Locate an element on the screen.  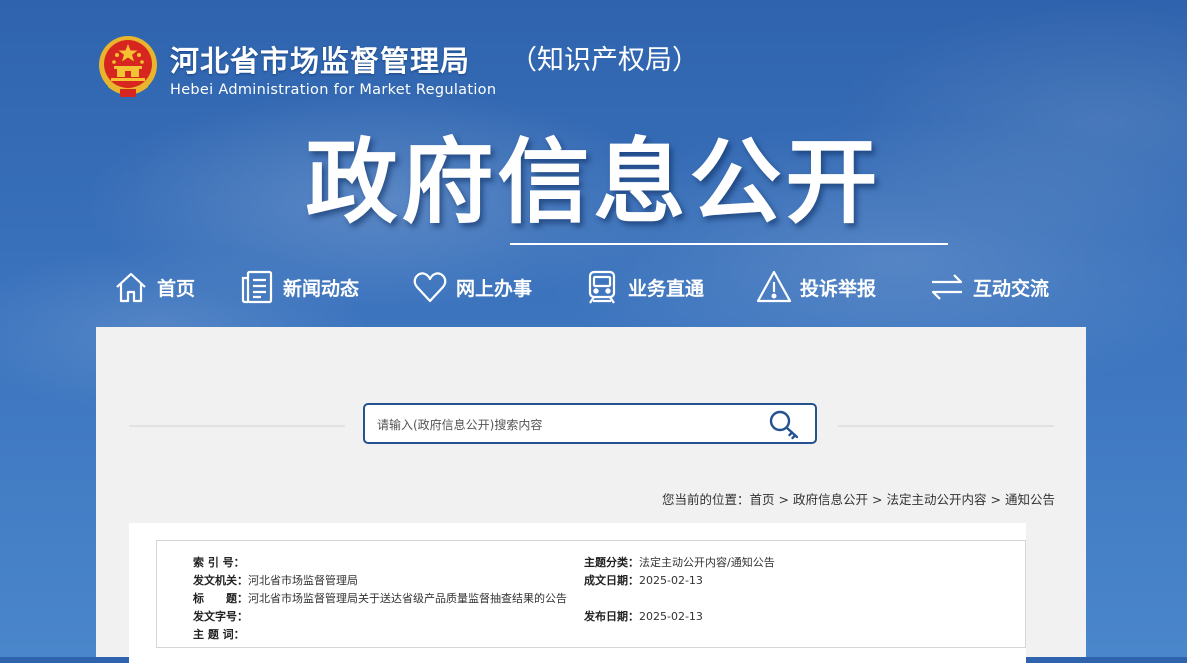
title-underline is located at coordinates (729, 244).